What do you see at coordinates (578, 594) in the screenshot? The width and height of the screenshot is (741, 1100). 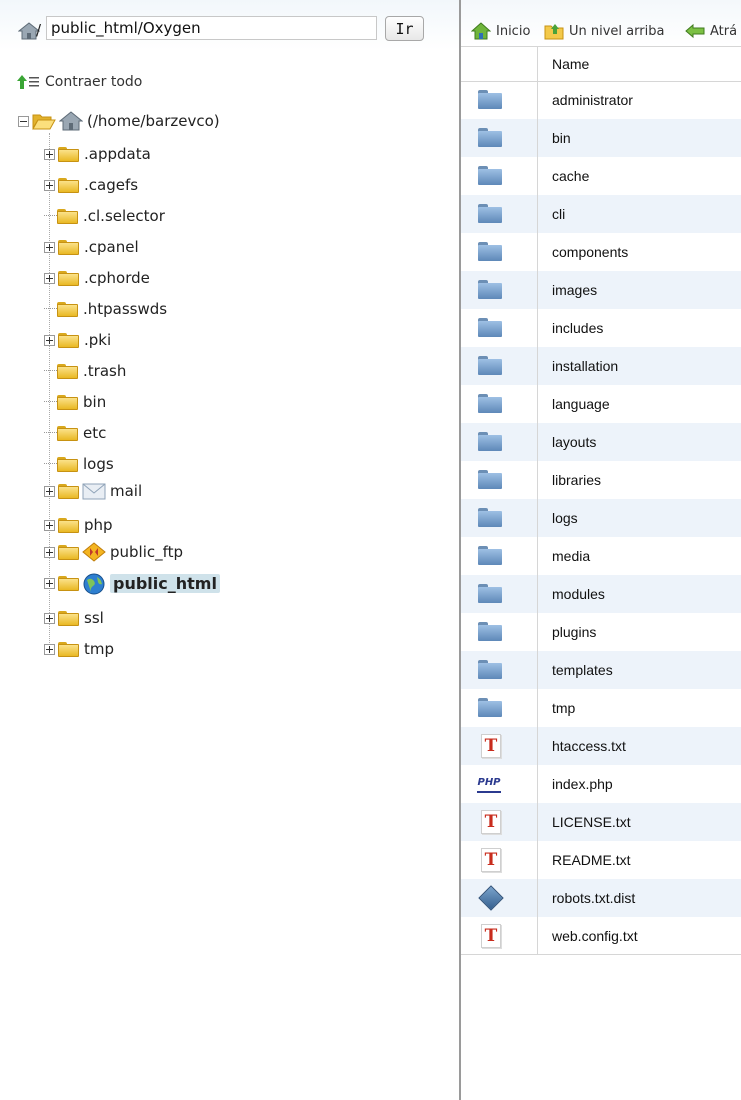 I see `file-name: modules` at bounding box center [578, 594].